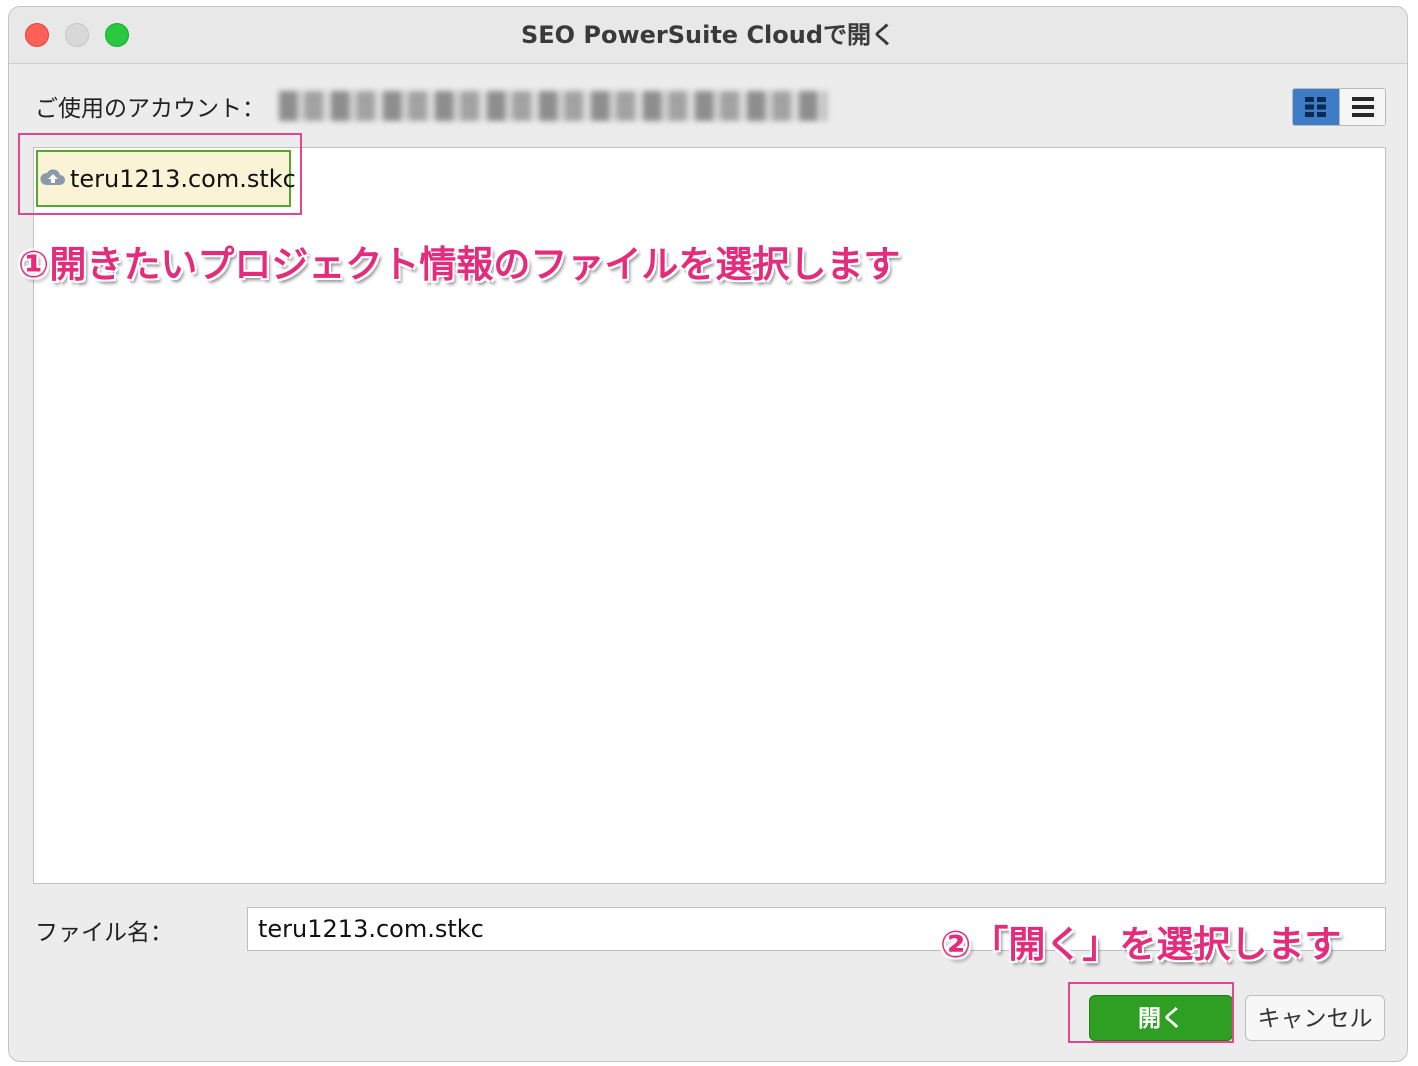  I want to click on title-bar: SEO PowerSuite Cloudで開く, so click(708, 35).